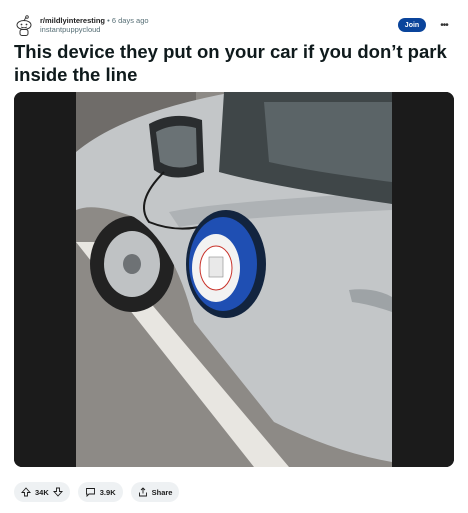  I want to click on action-bar: 34K 3.9K Share, so click(97, 492).